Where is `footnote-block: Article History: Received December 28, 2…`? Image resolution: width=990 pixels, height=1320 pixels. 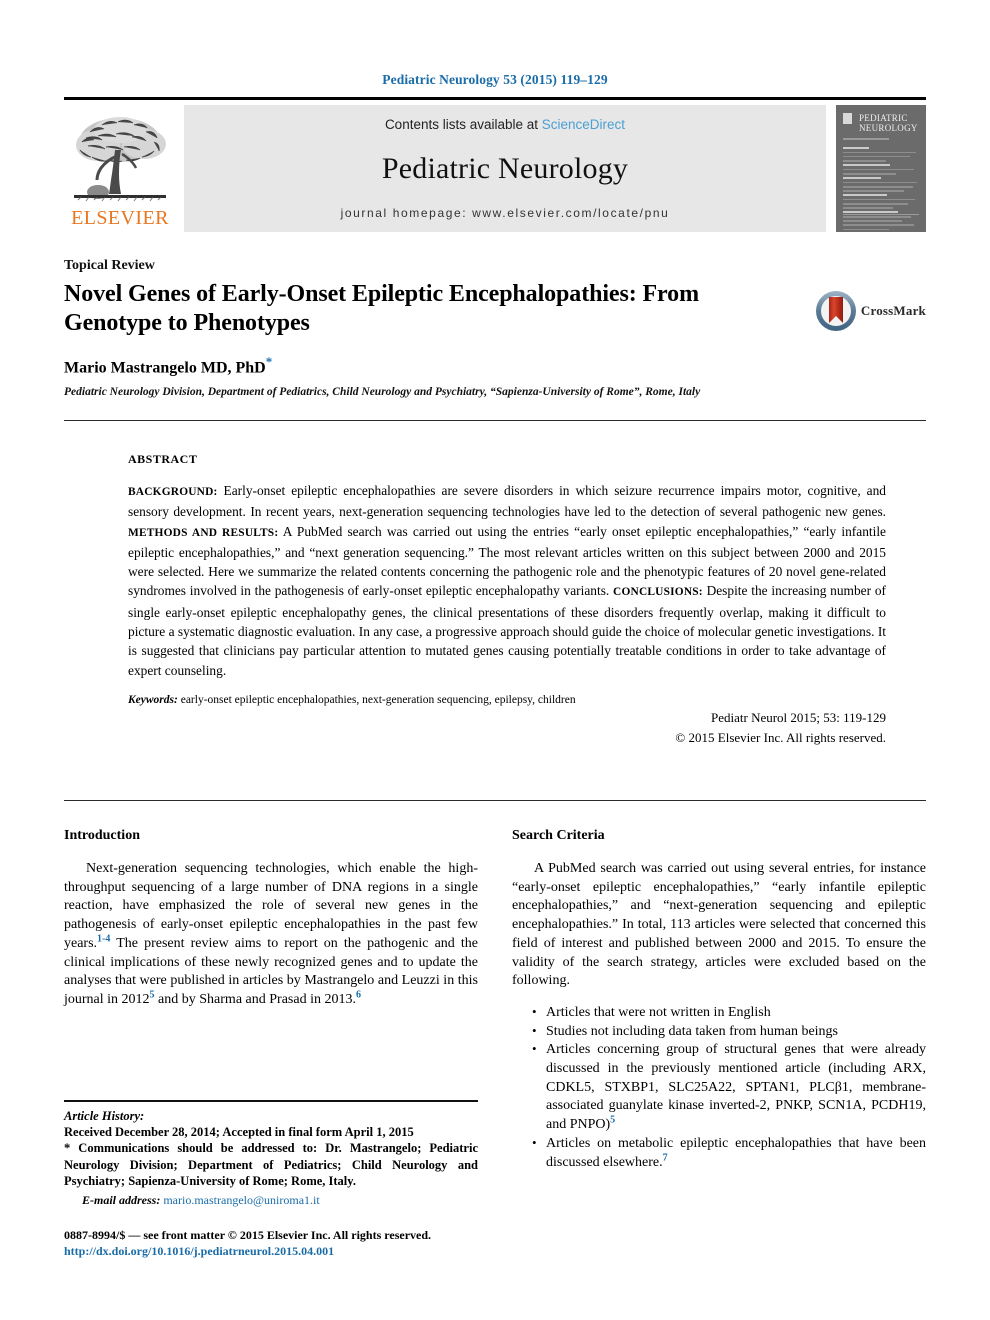 footnote-block: Article History: Received December 28, 2… is located at coordinates (271, 1179).